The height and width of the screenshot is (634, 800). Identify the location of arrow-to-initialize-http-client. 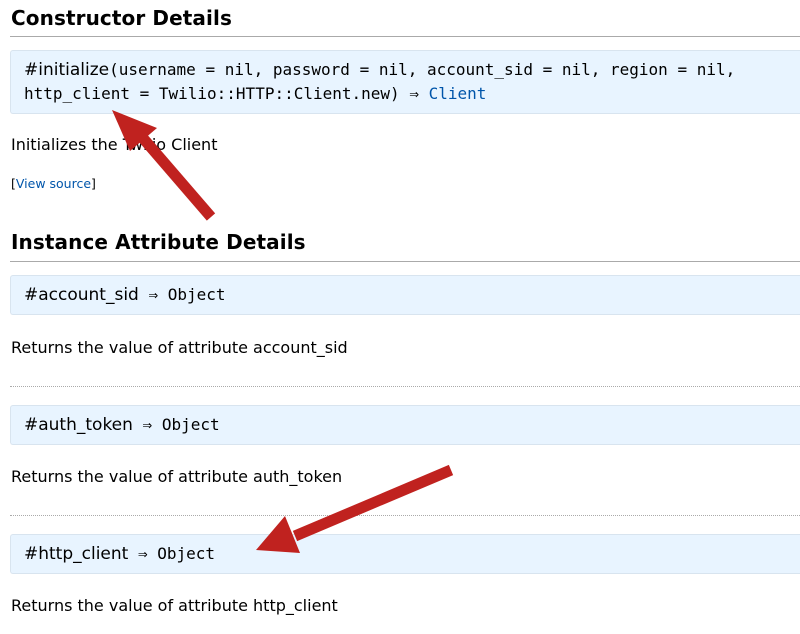
(164, 165).